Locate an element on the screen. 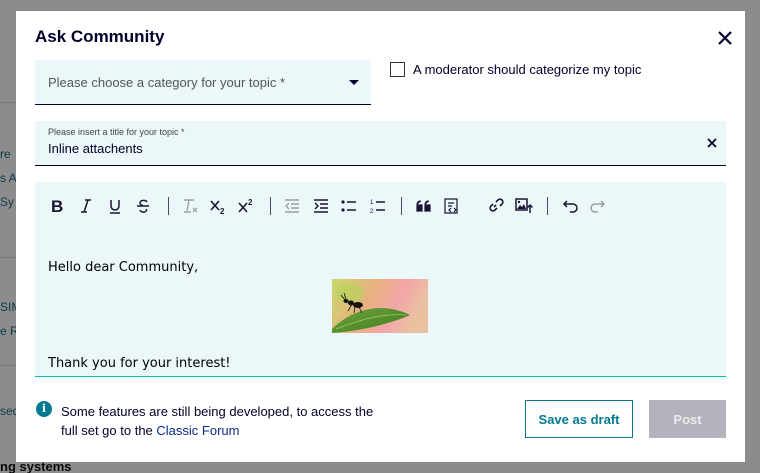 This screenshot has height=473, width=760. svg-text: B is located at coordinates (57, 206).